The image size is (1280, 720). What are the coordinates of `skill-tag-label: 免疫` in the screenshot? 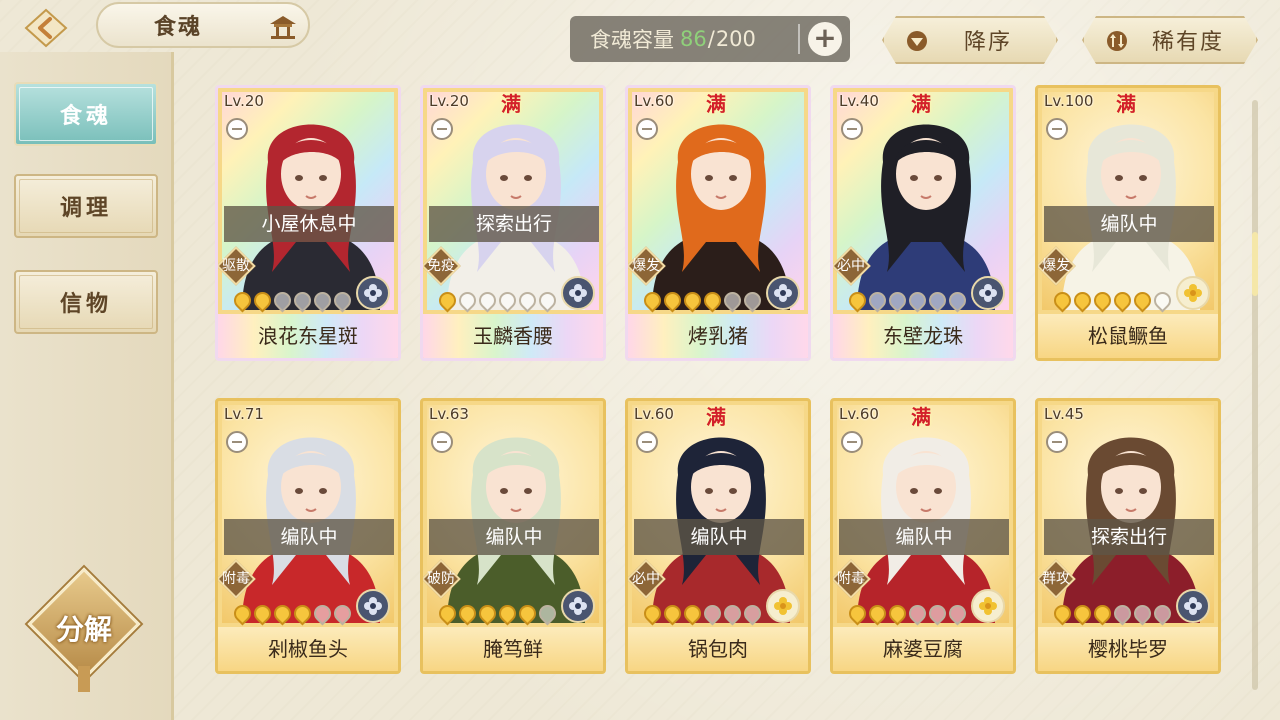 It's located at (441, 266).